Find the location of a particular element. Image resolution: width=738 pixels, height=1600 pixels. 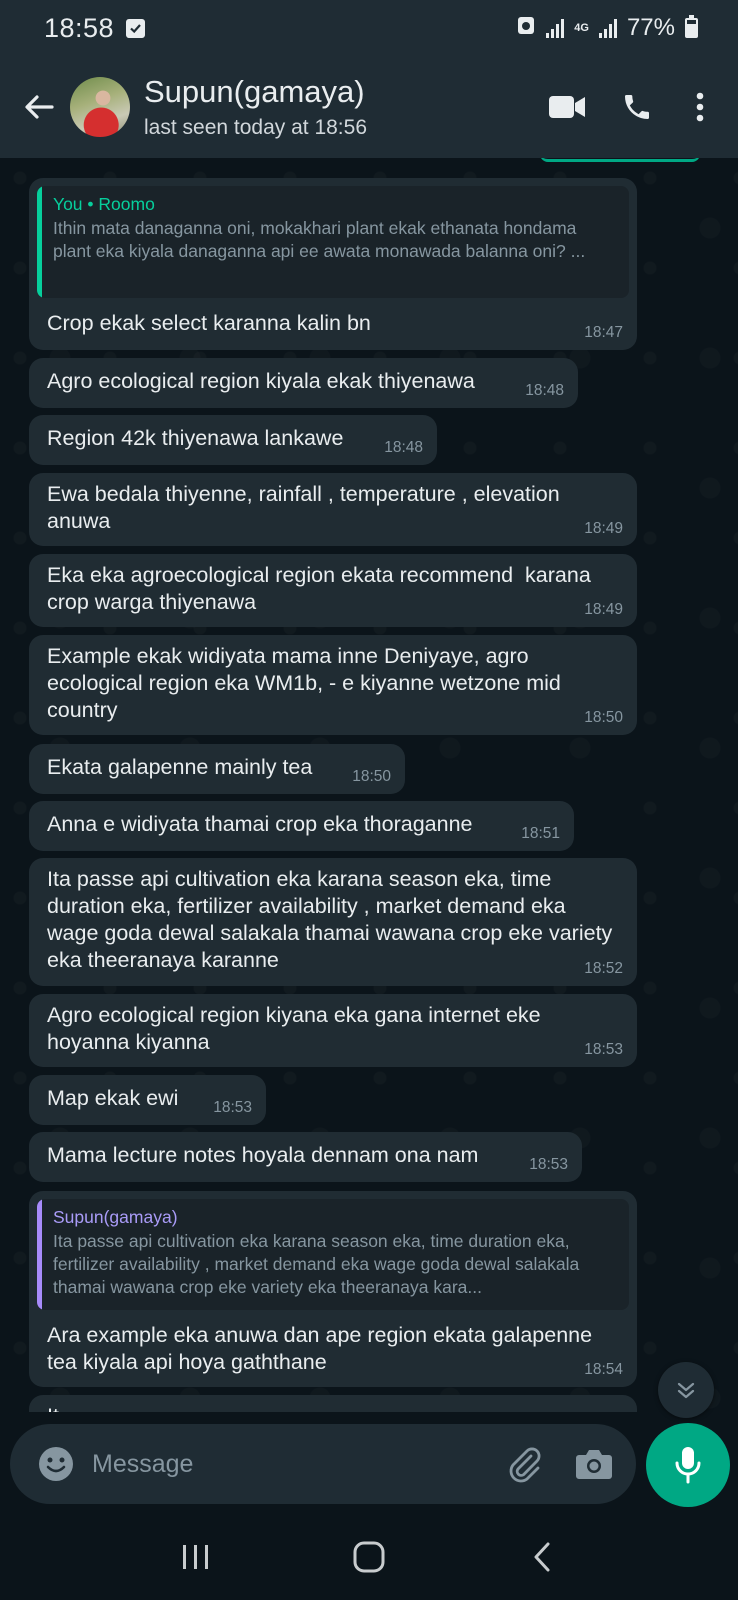

nav-back-button is located at coordinates (542, 1557).